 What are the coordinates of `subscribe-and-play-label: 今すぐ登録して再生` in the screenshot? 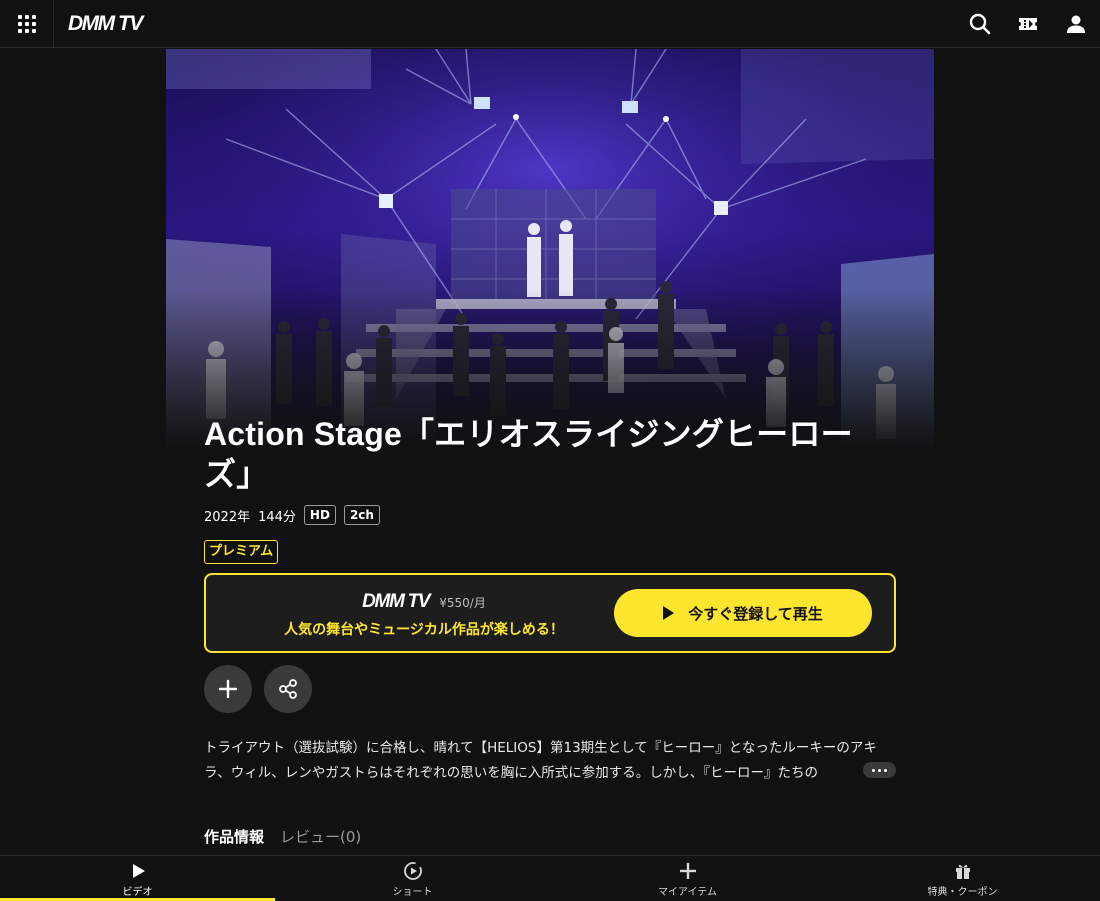 It's located at (755, 613).